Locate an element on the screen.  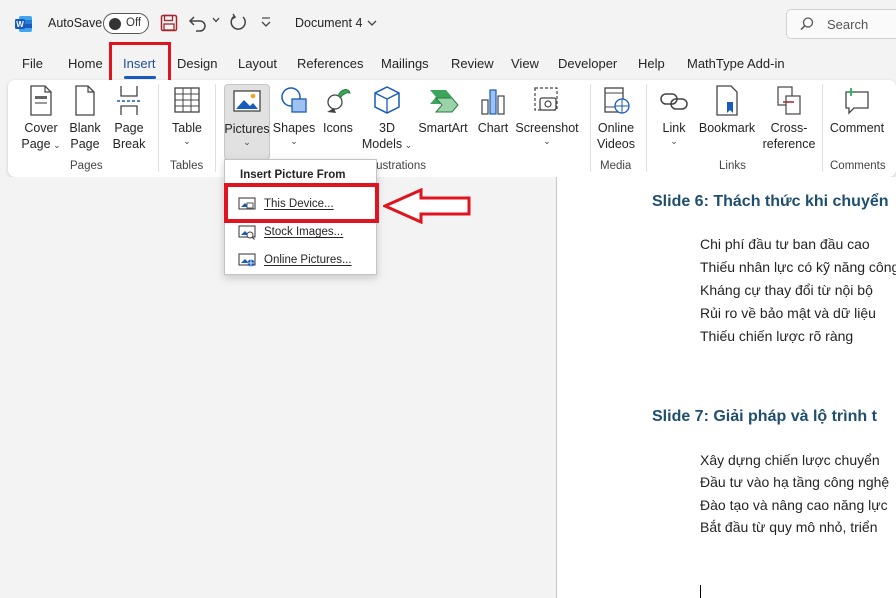
cover-page-label-2: Page is located at coordinates (36, 144).